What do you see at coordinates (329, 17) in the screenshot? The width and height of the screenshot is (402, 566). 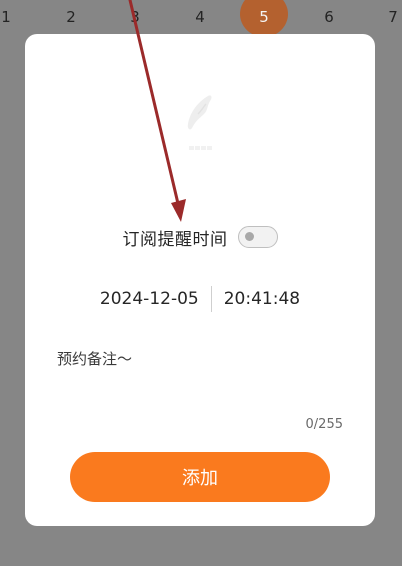 I see `calendar-day: 6` at bounding box center [329, 17].